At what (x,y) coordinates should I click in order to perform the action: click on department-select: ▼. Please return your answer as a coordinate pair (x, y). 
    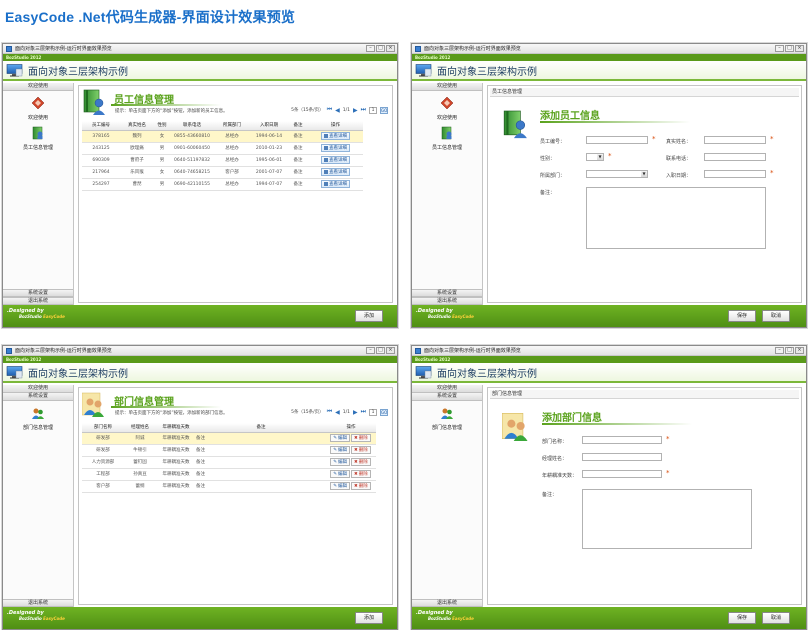
    Looking at the image, I should click on (617, 174).